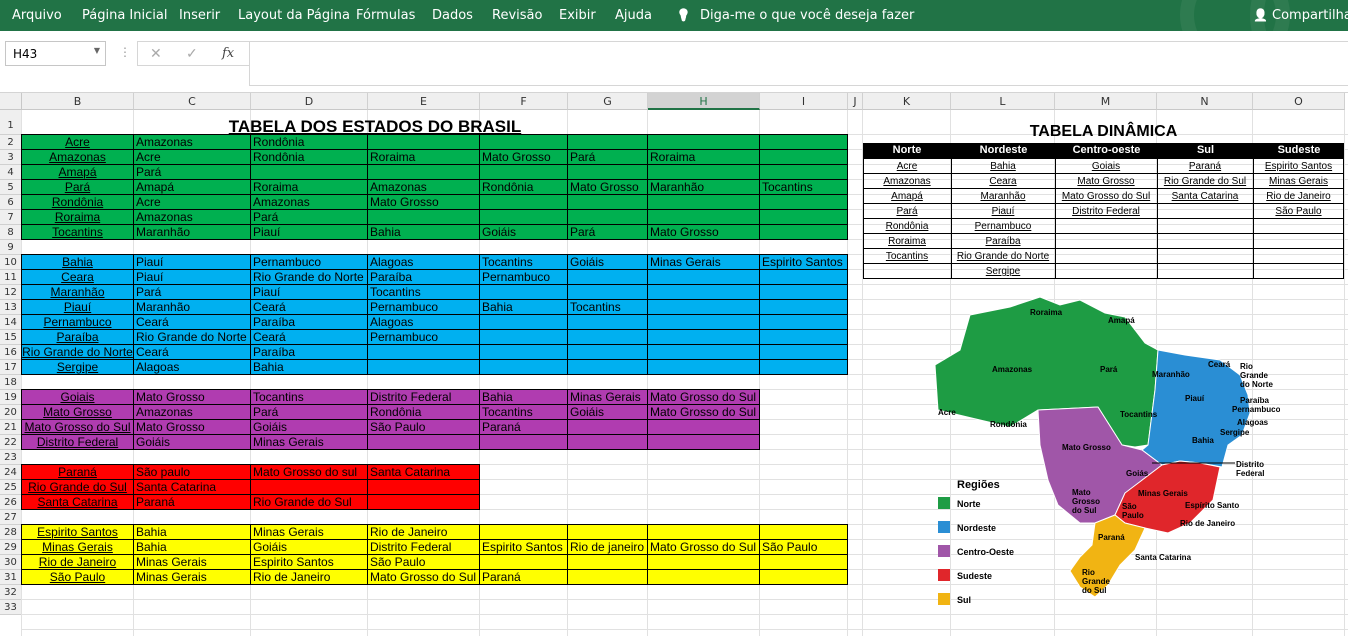  Describe the element at coordinates (633, 15) in the screenshot. I see `tab-ajuda: Ajuda` at that location.